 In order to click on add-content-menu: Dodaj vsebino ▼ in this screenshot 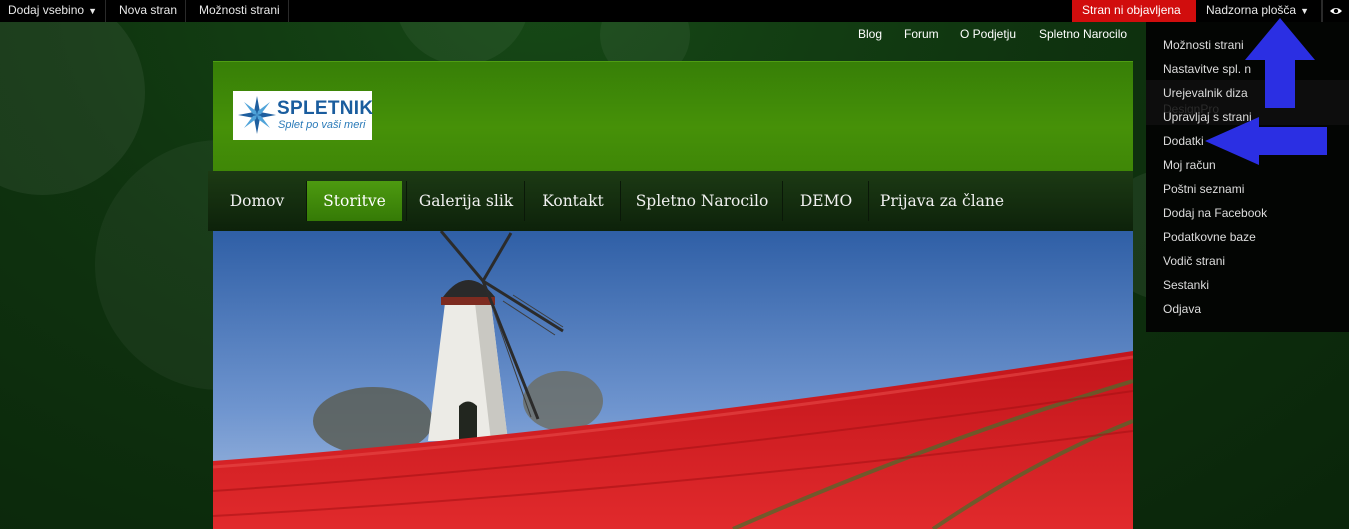, I will do `click(53, 11)`.